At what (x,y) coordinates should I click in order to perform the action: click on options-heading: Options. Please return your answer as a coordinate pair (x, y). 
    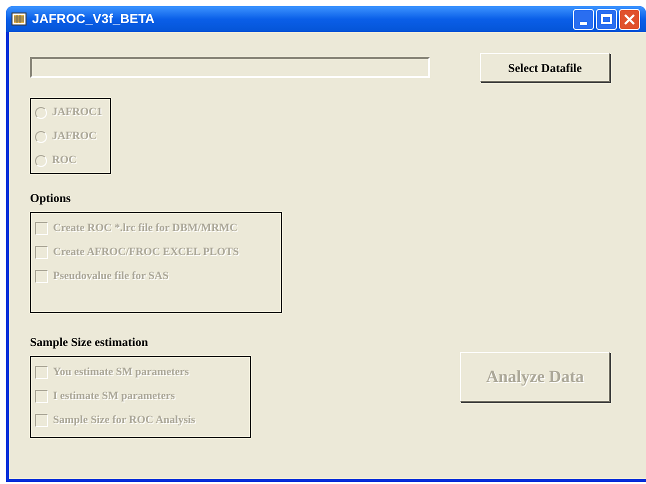
    Looking at the image, I should click on (51, 198).